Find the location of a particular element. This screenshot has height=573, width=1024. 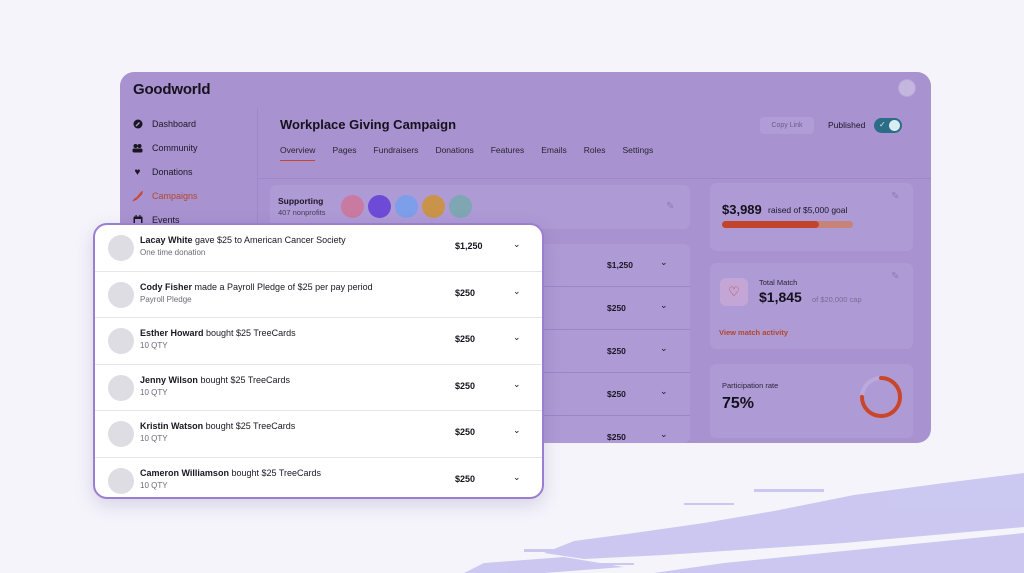

tab-settings: Settings is located at coordinates (638, 153).